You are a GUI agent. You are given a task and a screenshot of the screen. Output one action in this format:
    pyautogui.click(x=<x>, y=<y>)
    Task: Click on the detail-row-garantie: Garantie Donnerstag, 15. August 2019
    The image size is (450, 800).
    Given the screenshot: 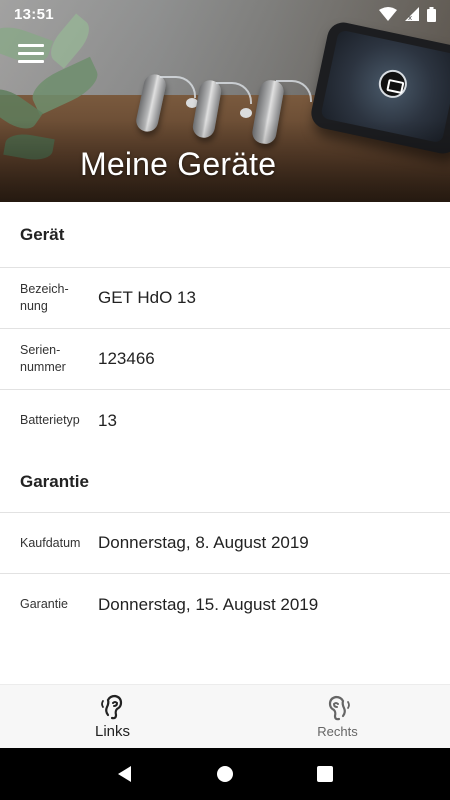 What is the action you would take?
    pyautogui.click(x=225, y=604)
    